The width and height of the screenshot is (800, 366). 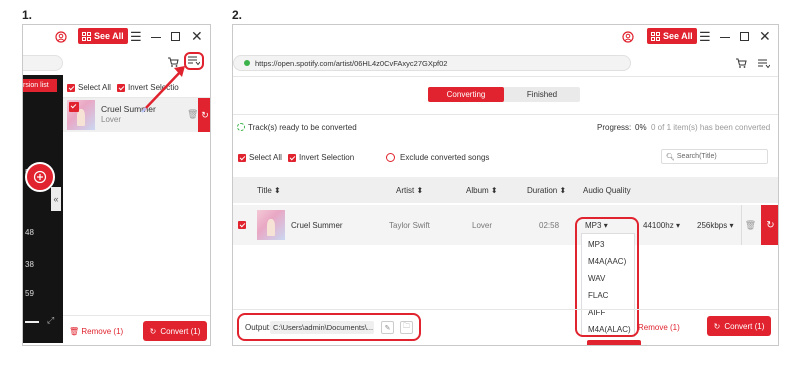 I want to click on annotation-arrow, so click(x=163, y=89).